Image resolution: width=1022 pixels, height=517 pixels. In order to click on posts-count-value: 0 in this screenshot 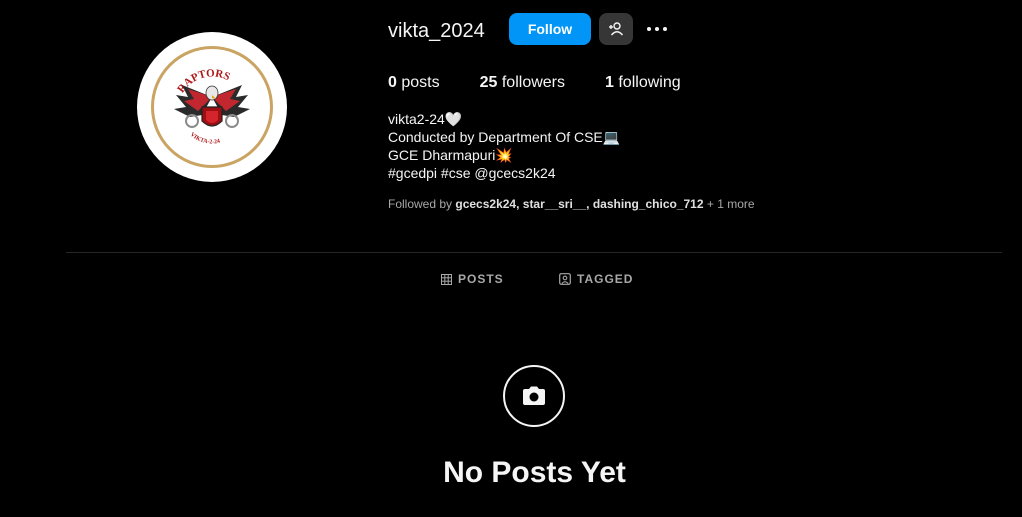, I will do `click(392, 82)`.